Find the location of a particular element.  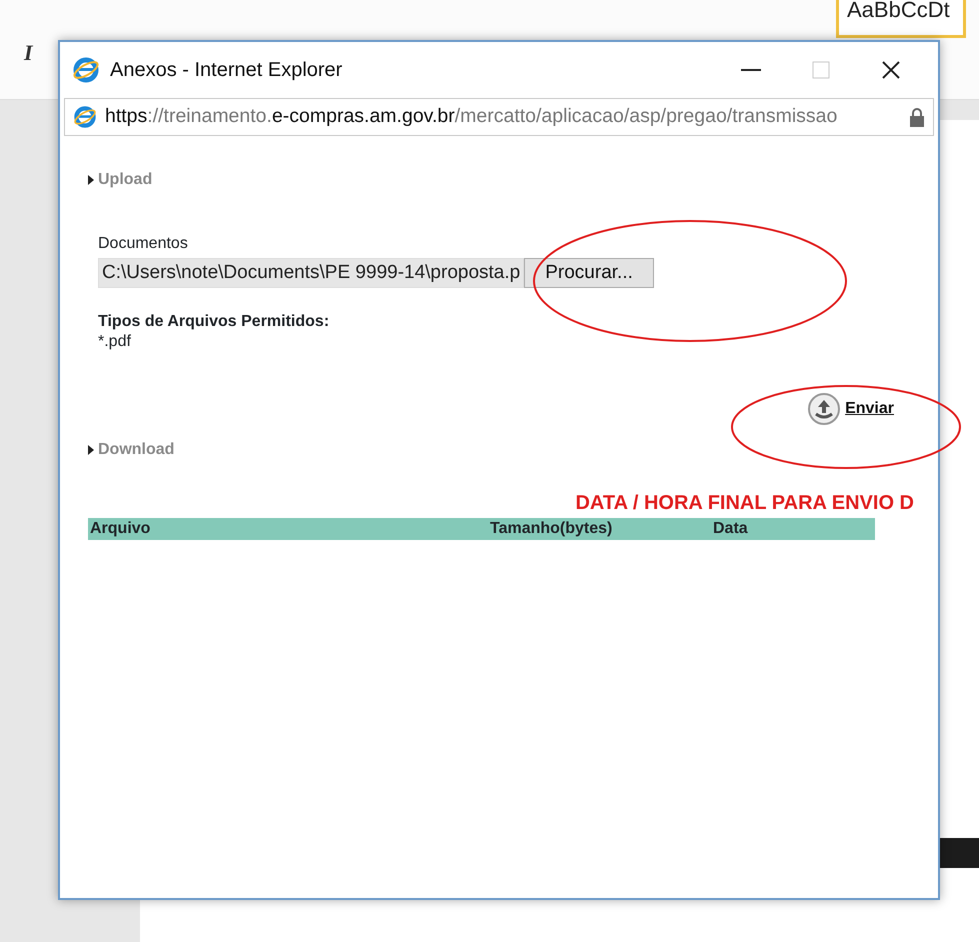

allowed-types-label: Tipos de Arquivos Permitidos: is located at coordinates (214, 322).